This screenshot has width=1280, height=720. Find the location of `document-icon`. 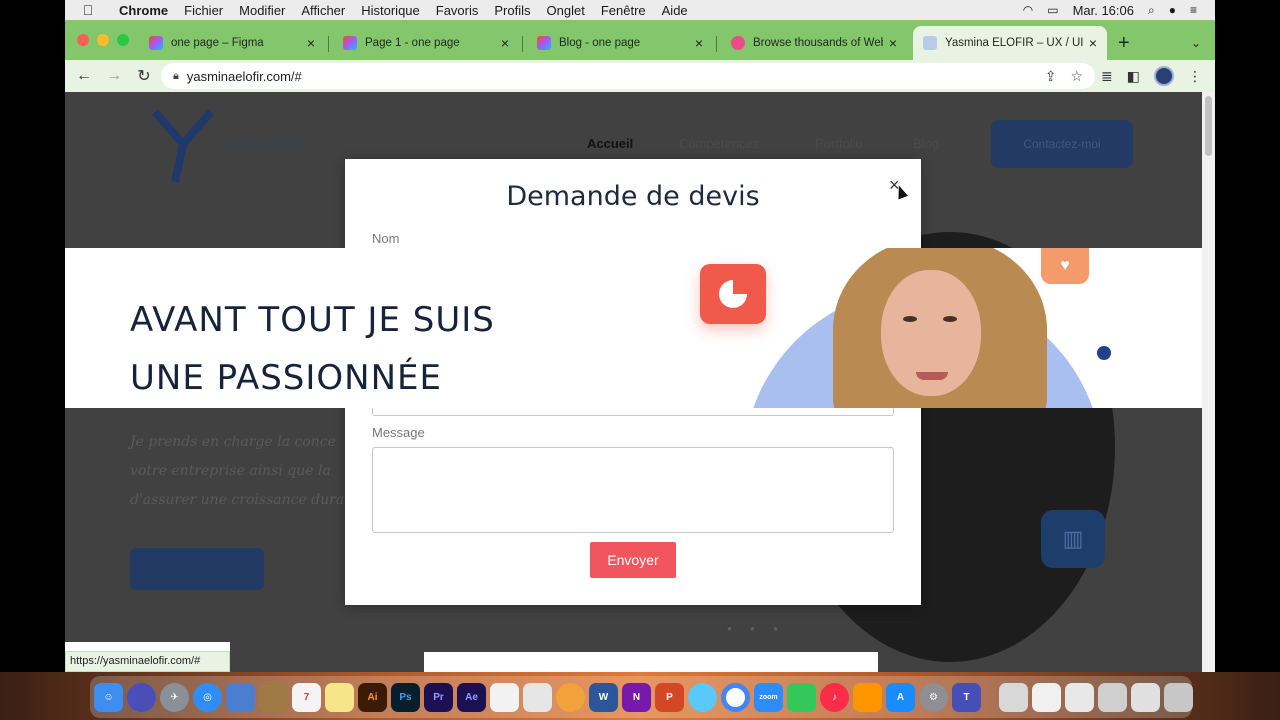

document-icon is located at coordinates (1079, 697).